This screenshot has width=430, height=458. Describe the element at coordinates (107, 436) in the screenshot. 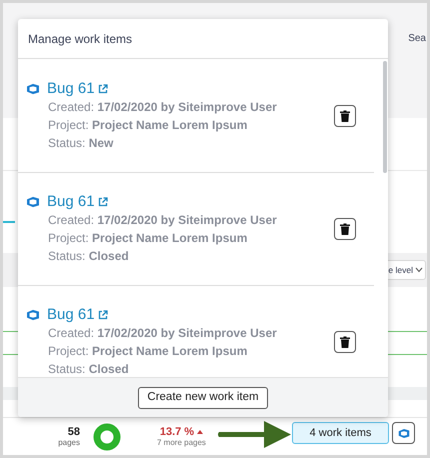

I see `donut-chart-icon` at that location.